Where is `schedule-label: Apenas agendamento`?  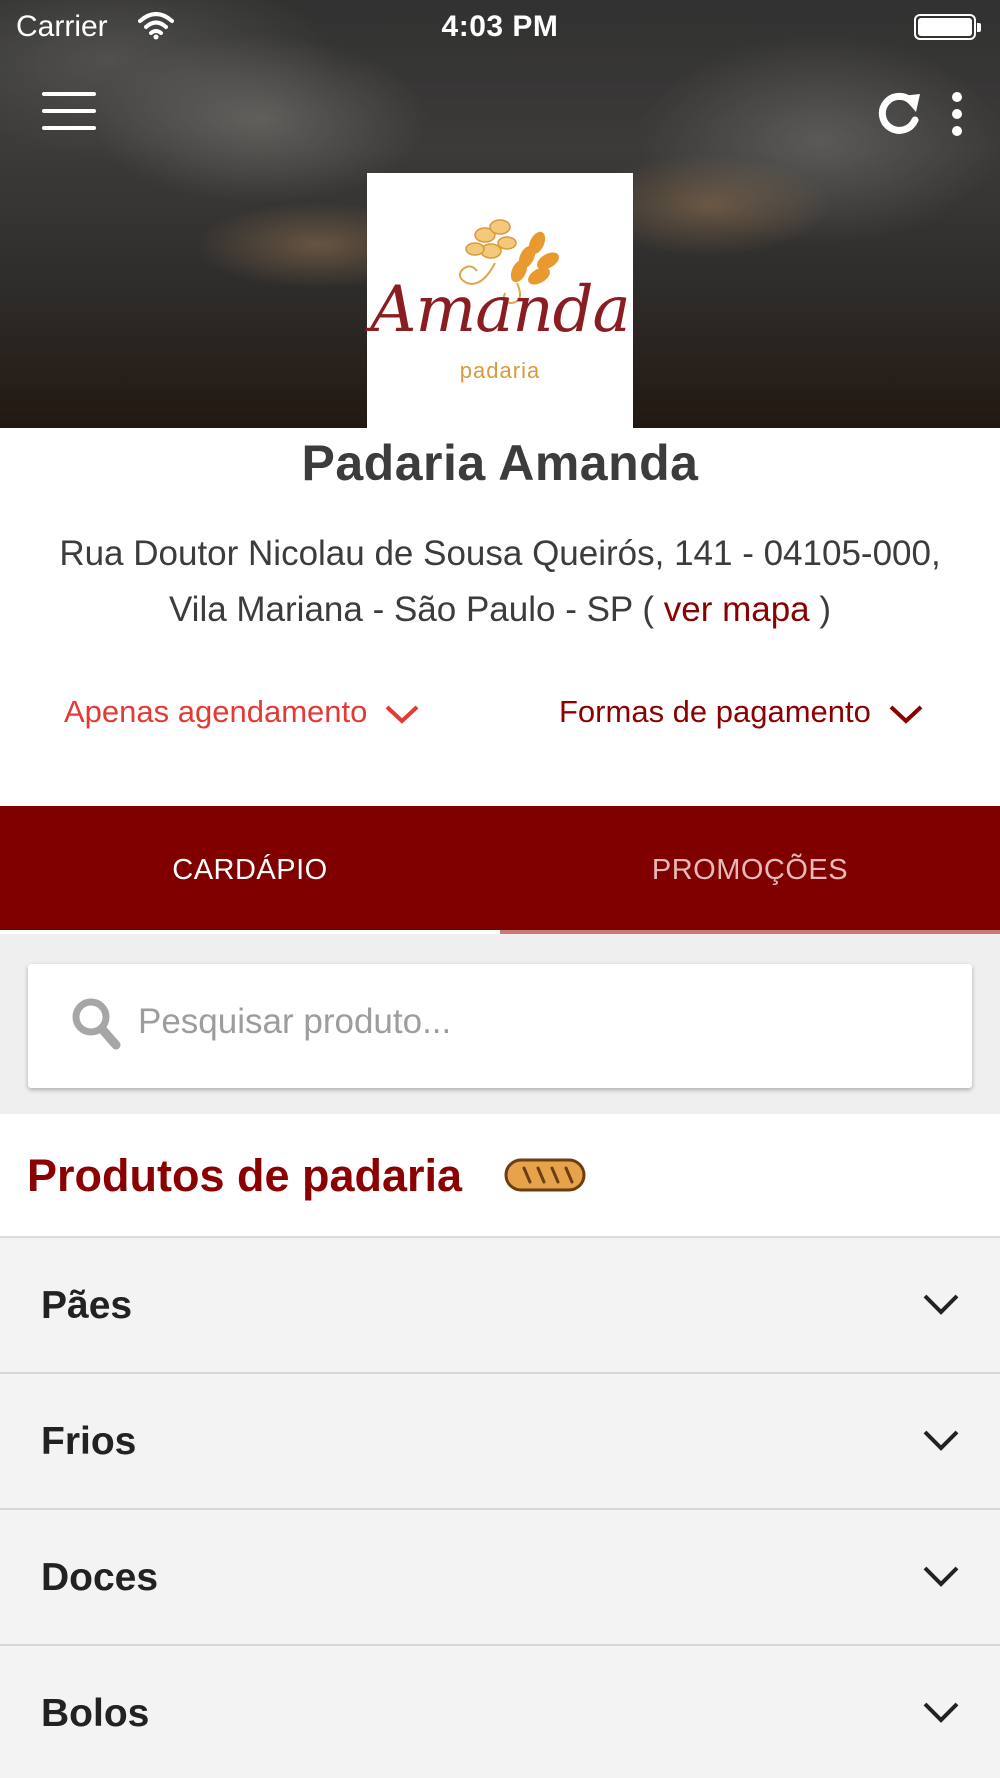 schedule-label: Apenas agendamento is located at coordinates (216, 711).